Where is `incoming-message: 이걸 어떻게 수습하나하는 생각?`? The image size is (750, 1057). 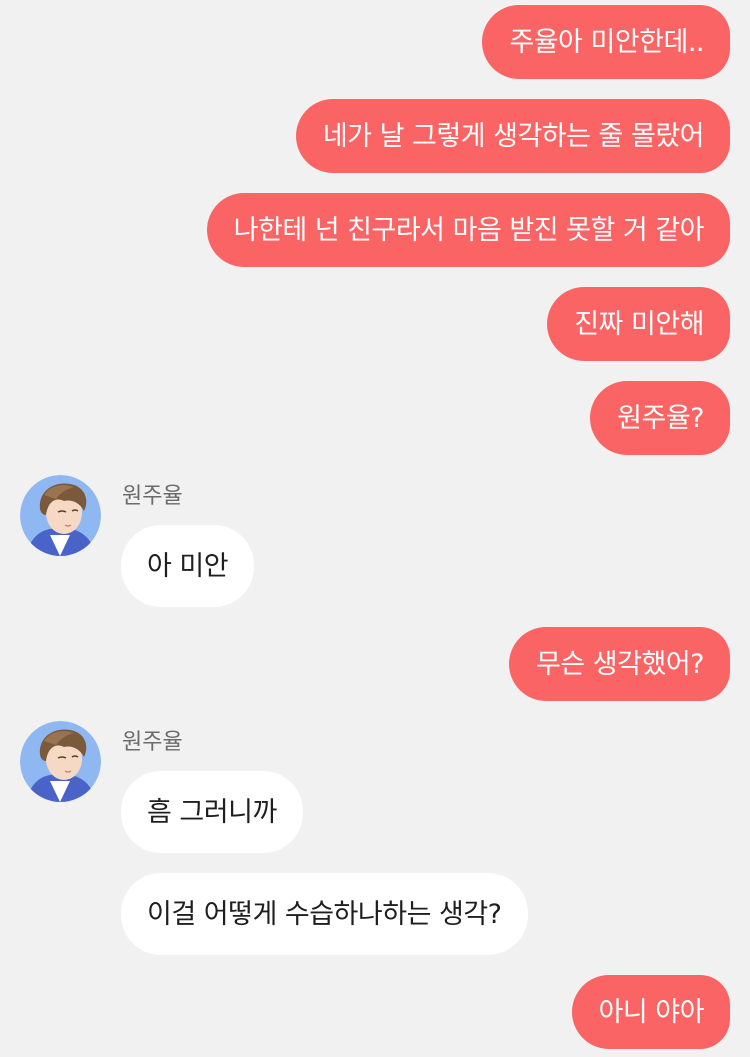
incoming-message: 이걸 어떻게 수습하나하는 생각? is located at coordinates (324, 914).